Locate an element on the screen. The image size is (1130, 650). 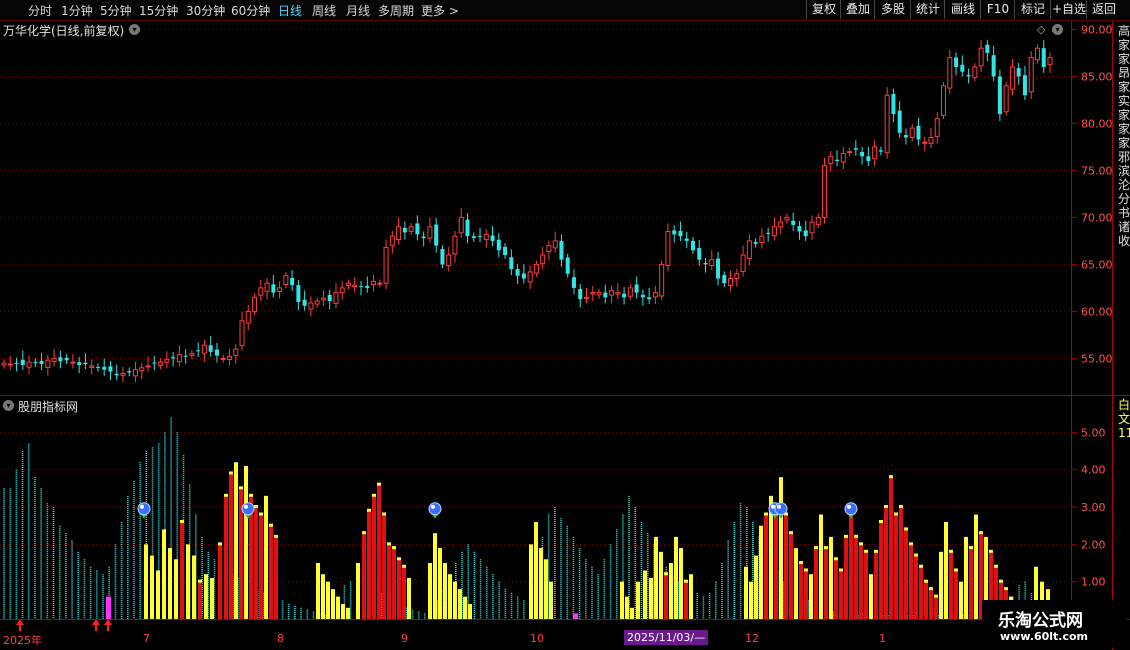
date-axis-label: 10 is located at coordinates (537, 638).